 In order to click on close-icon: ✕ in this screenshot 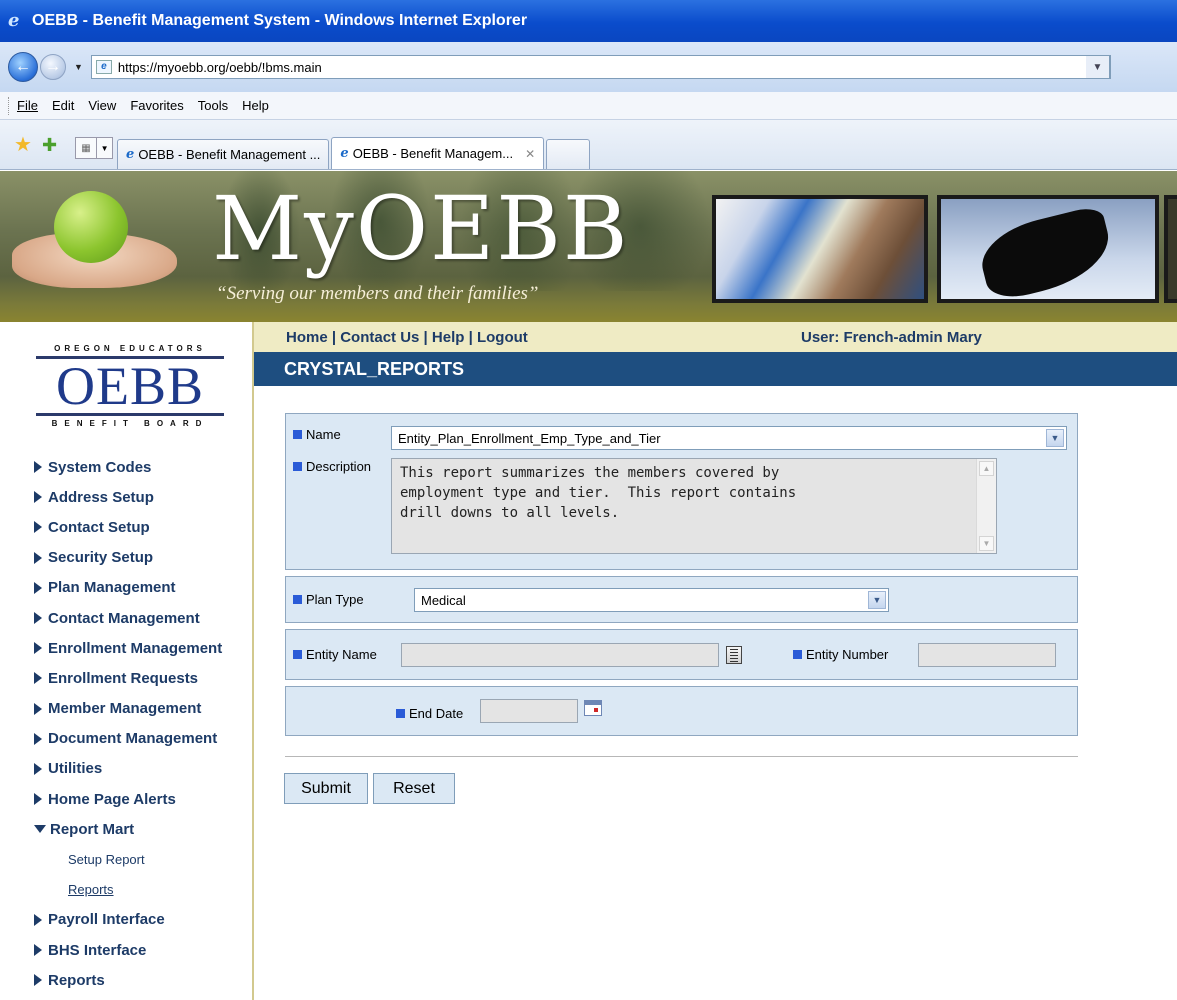, I will do `click(530, 154)`.